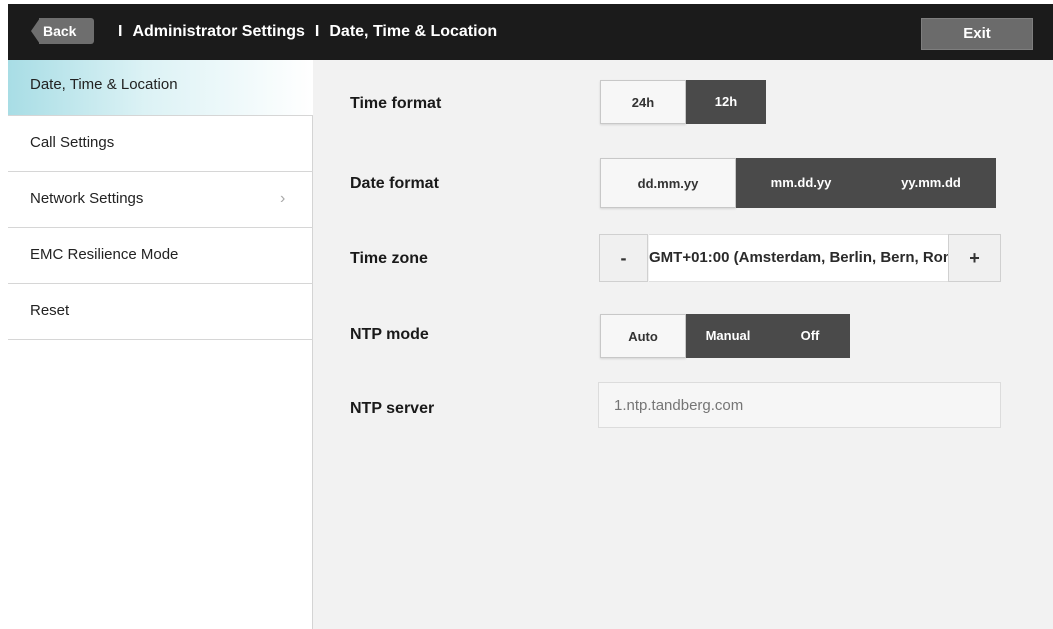 This screenshot has height=629, width=1053. I want to click on sidebar-item-label: Call Settings, so click(72, 142).